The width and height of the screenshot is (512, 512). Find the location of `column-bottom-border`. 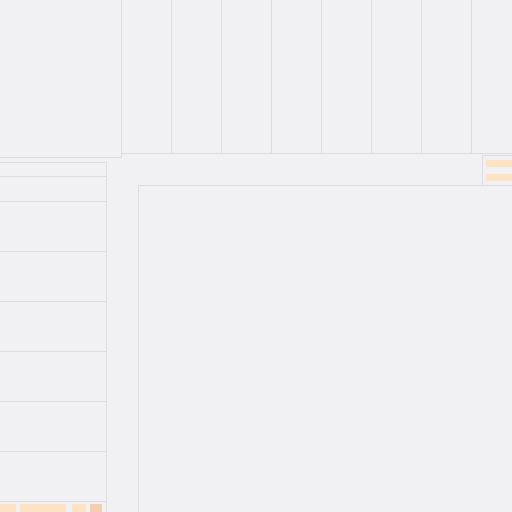

column-bottom-border is located at coordinates (317, 153).